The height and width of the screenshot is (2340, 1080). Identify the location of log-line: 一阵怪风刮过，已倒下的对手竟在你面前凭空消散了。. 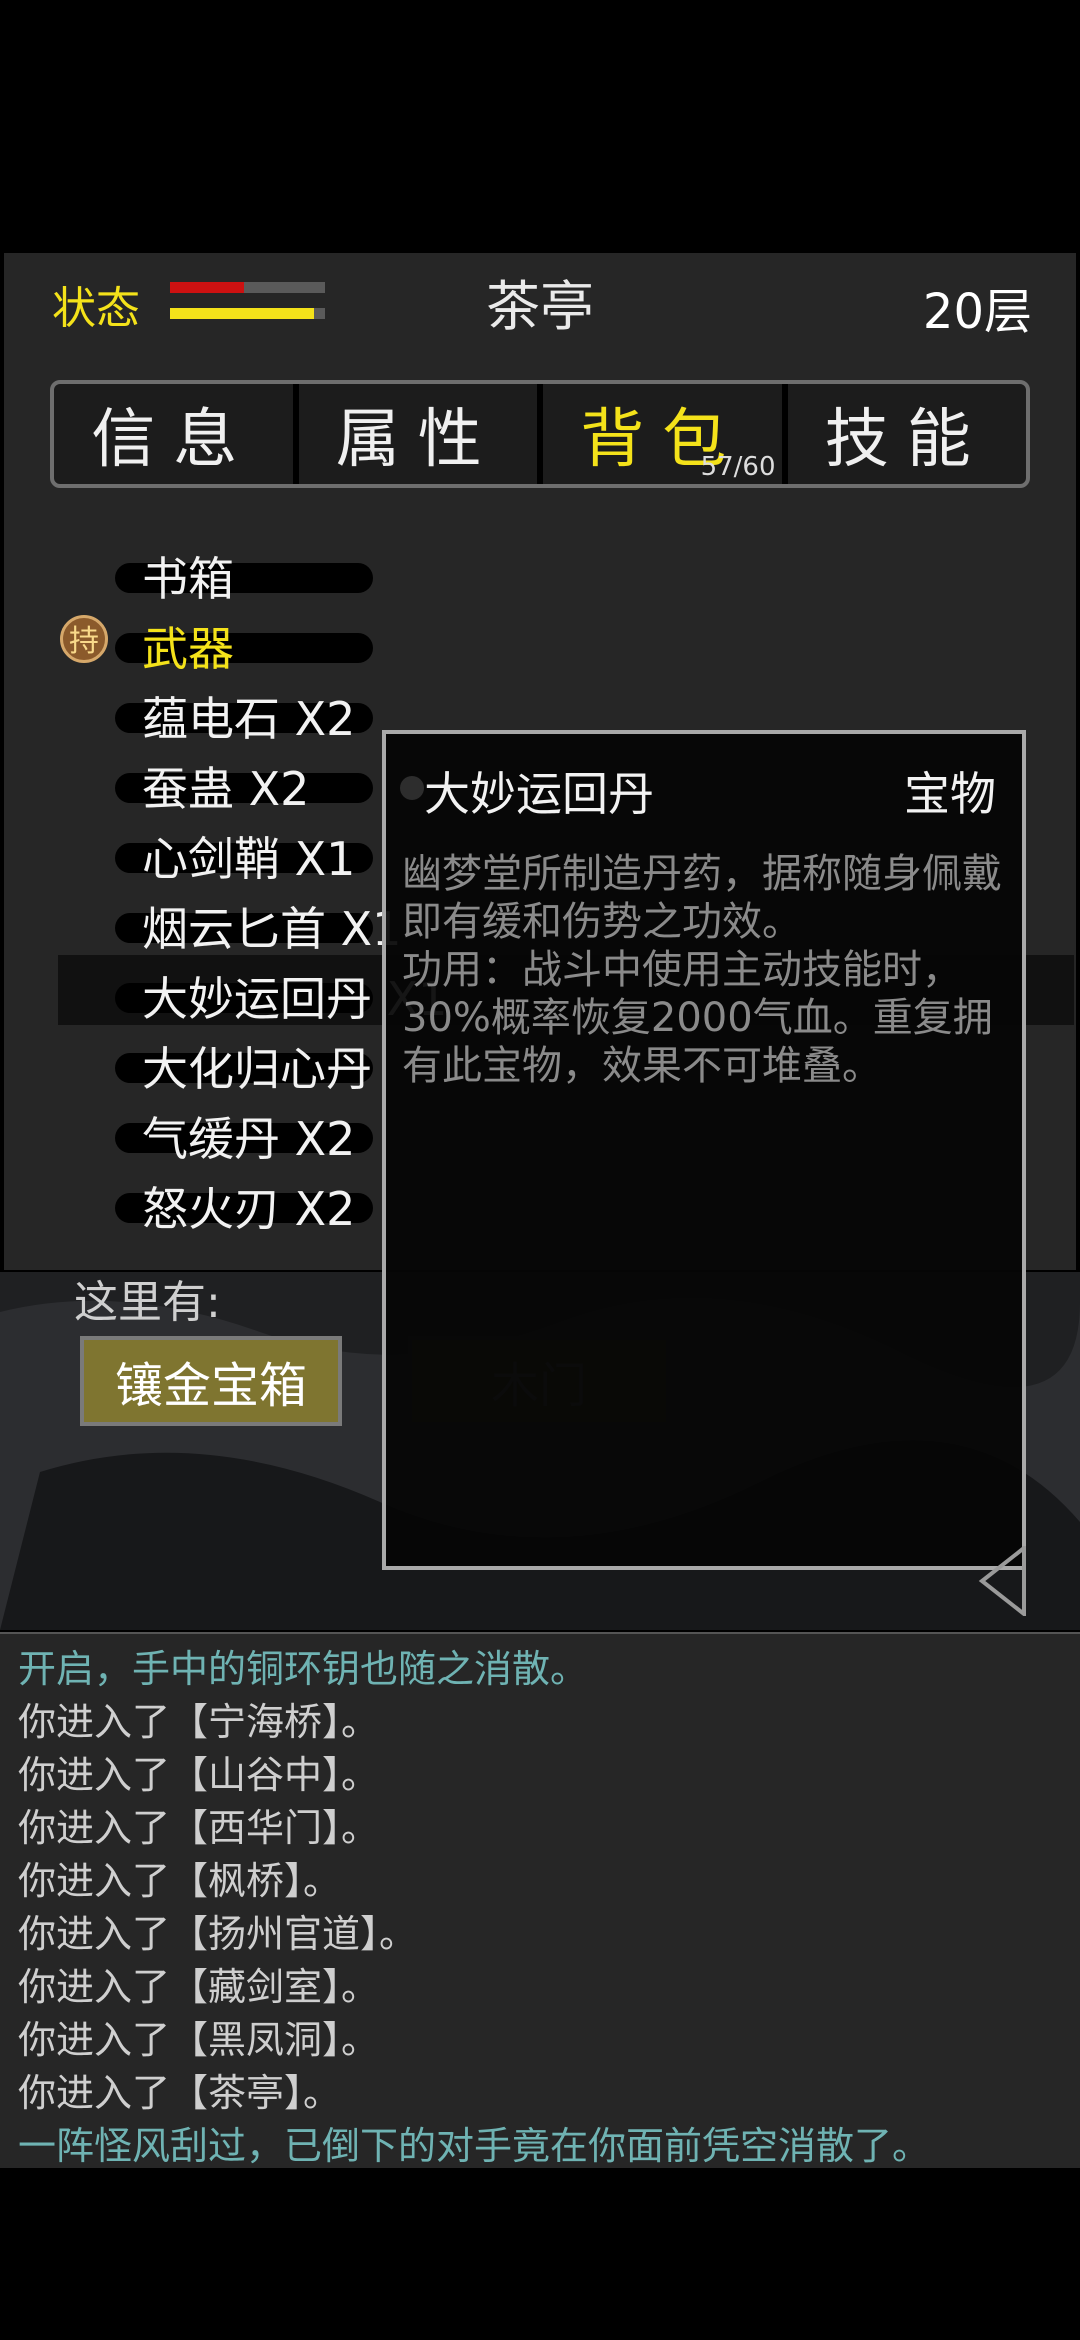
(474, 2146).